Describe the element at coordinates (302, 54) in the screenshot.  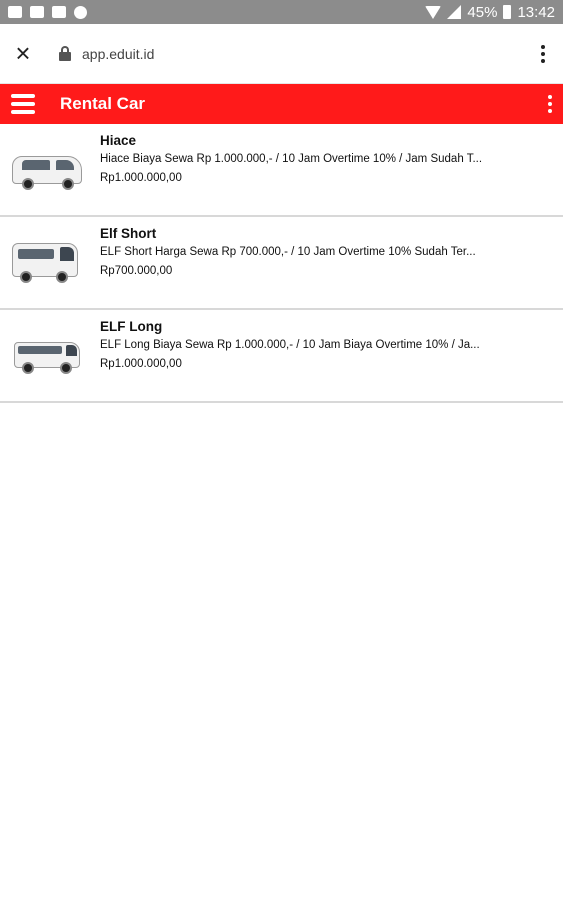
I see `url-bar: app.eduit.id` at that location.